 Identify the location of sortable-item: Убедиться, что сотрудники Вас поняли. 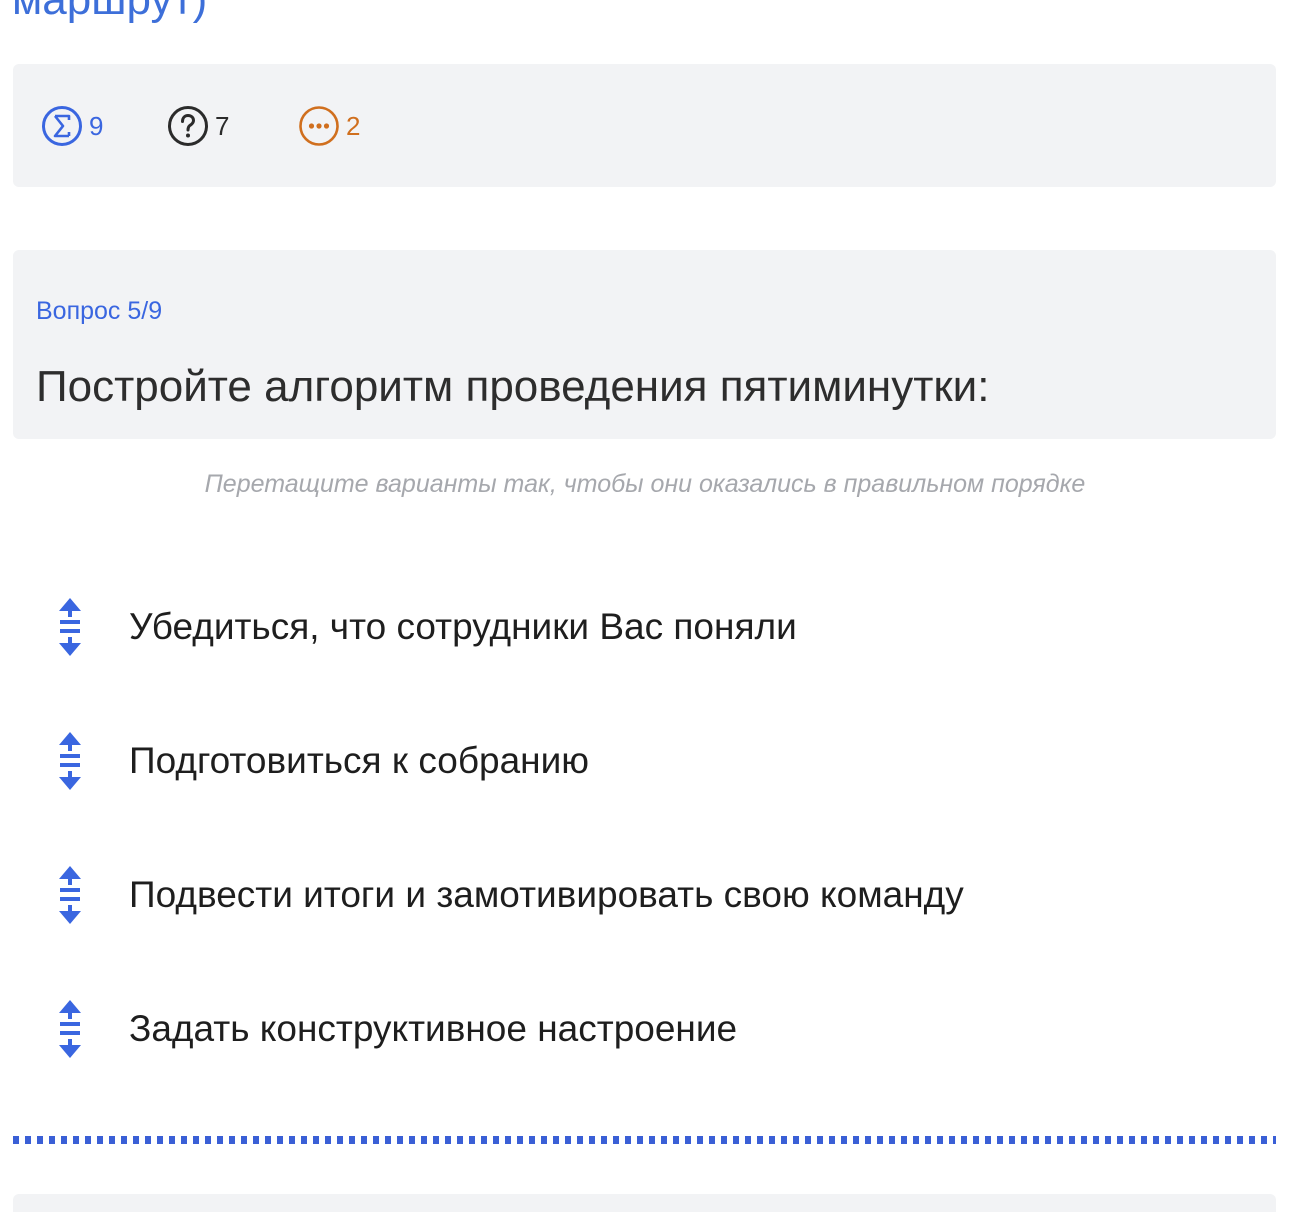
(645, 627).